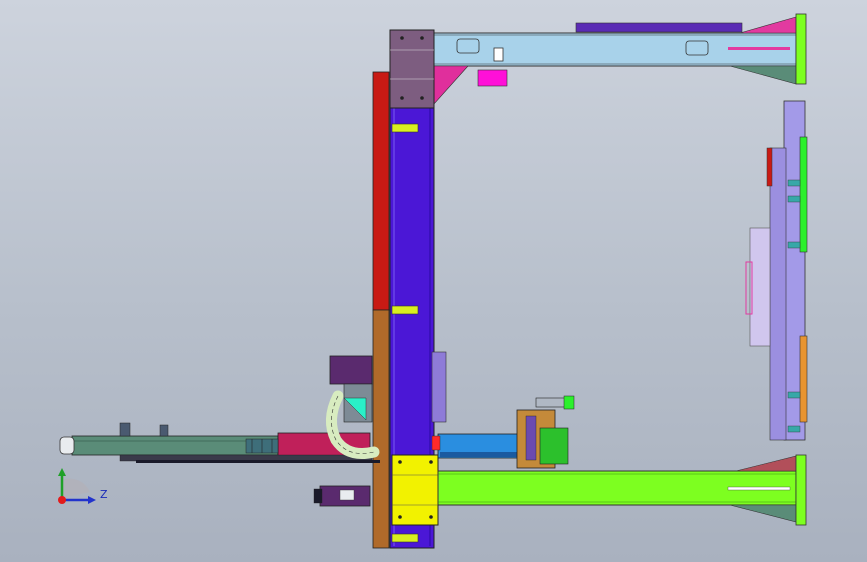 The width and height of the screenshot is (867, 562). I want to click on column-bracket-lower, so click(405, 538).